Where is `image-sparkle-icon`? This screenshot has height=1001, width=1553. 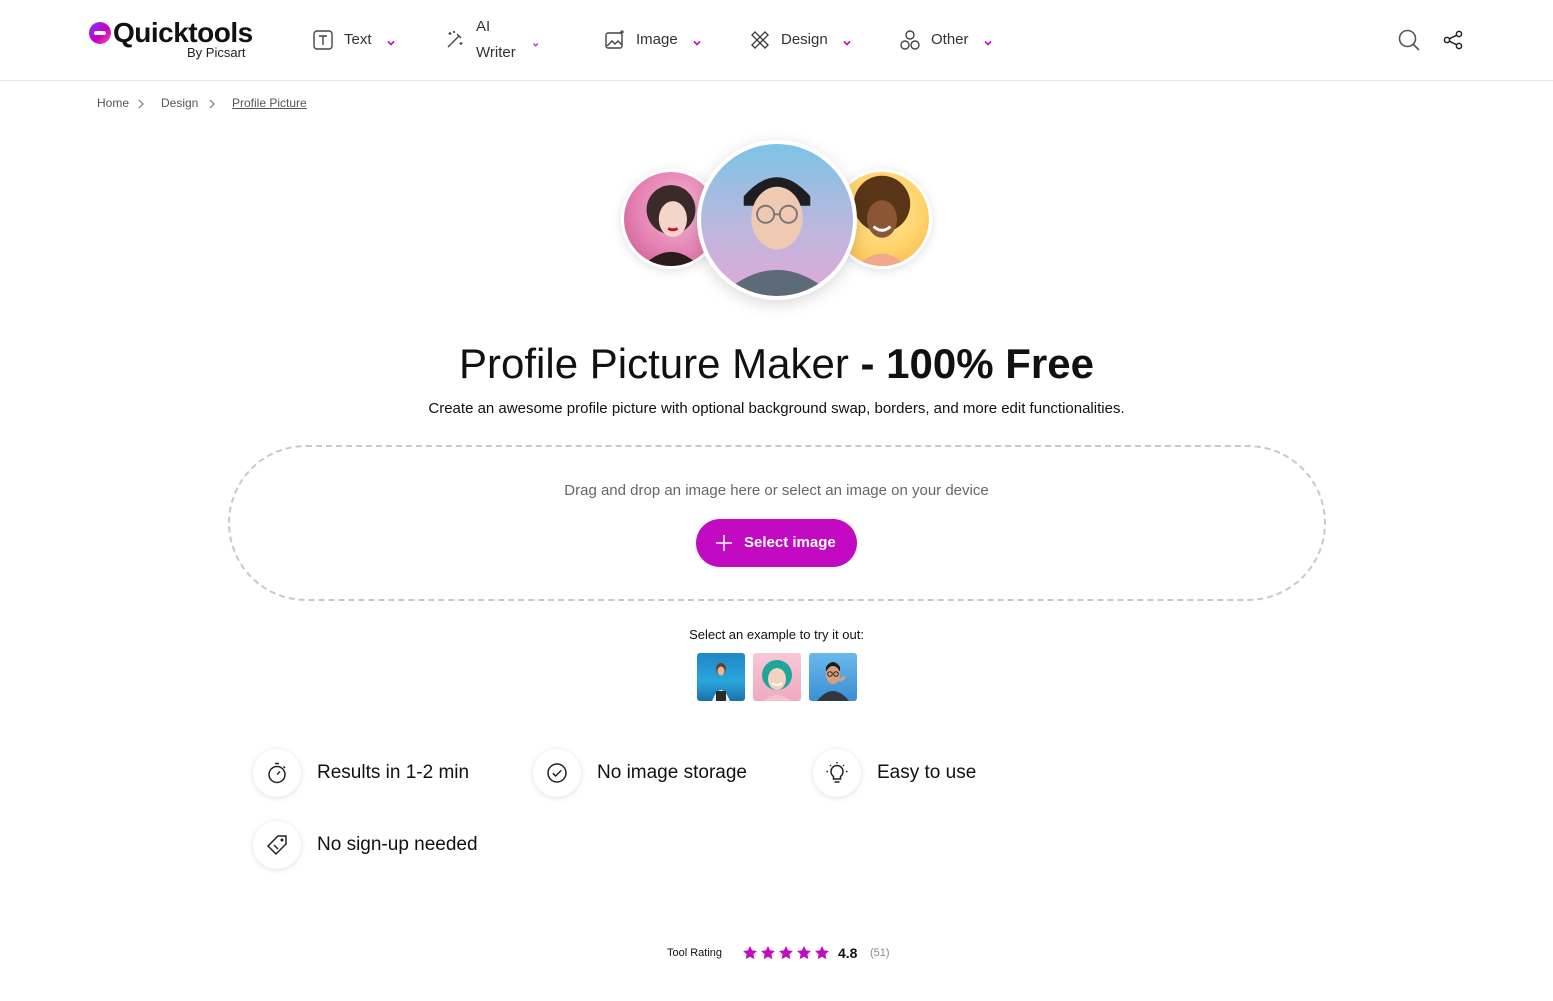 image-sparkle-icon is located at coordinates (615, 40).